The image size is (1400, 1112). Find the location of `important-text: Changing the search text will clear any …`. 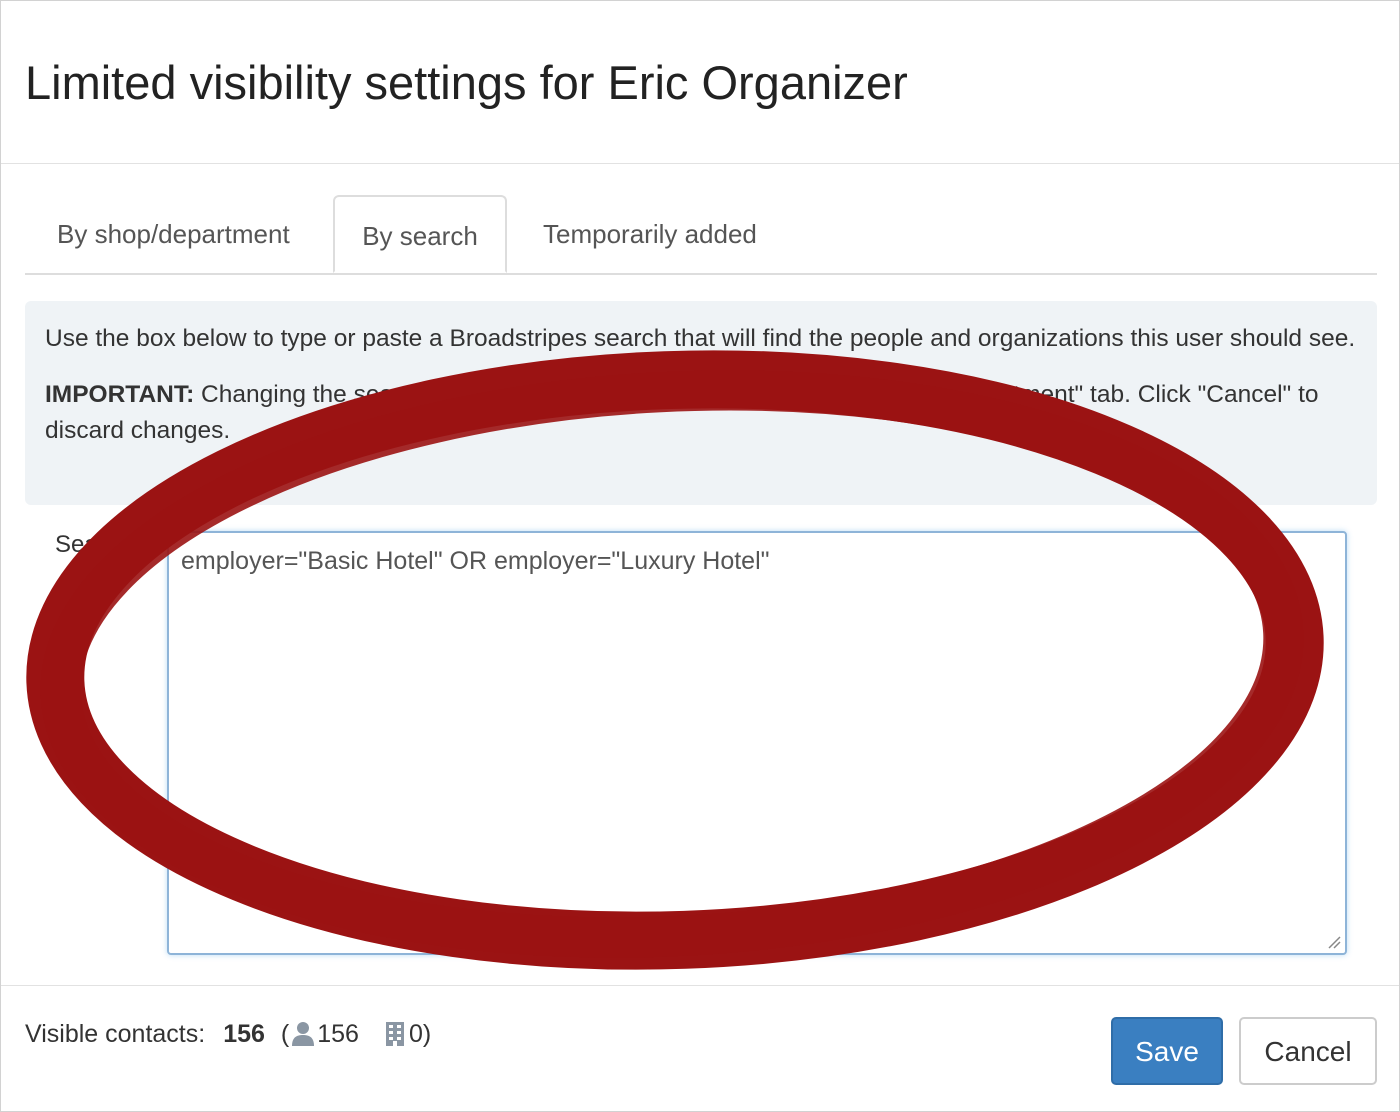

important-text: Changing the search text will clear any … is located at coordinates (682, 412).